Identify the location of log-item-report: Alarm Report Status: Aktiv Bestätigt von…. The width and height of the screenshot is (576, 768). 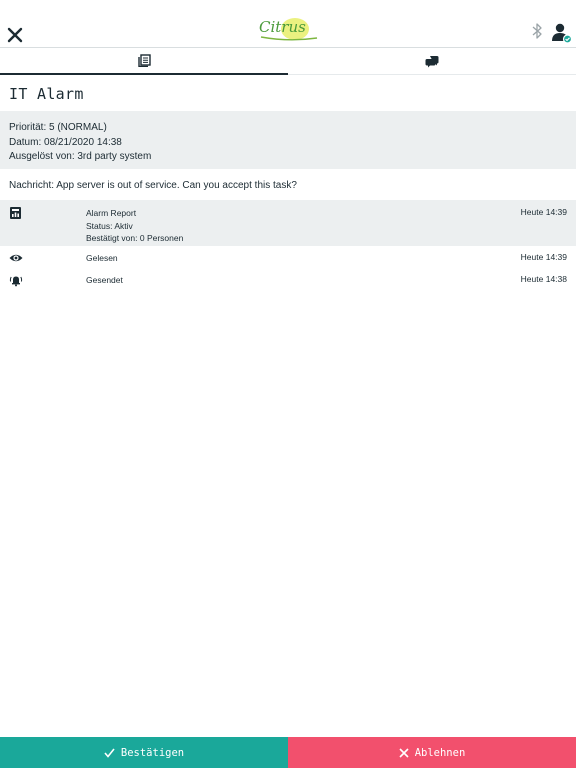
(288, 223).